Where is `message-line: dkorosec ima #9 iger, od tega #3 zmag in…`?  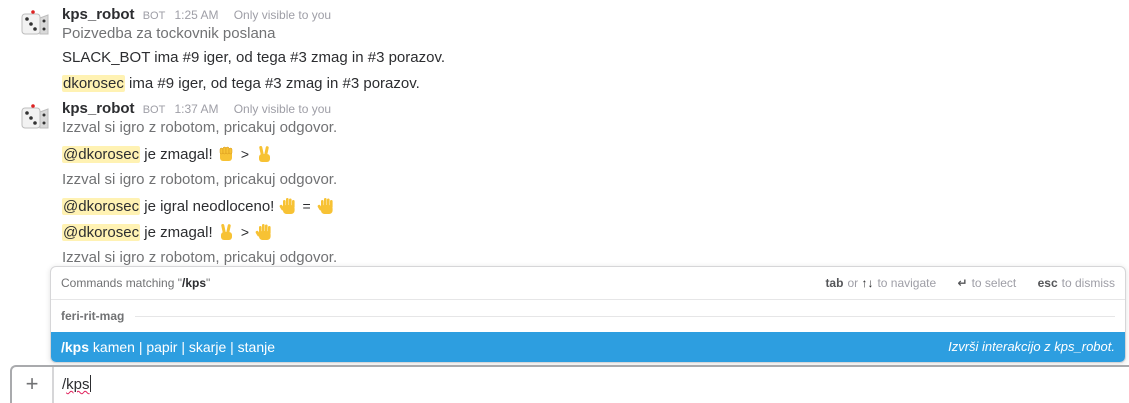
message-line: dkorosec ima #9 iger, od tega #3 zmag in… is located at coordinates (595, 84).